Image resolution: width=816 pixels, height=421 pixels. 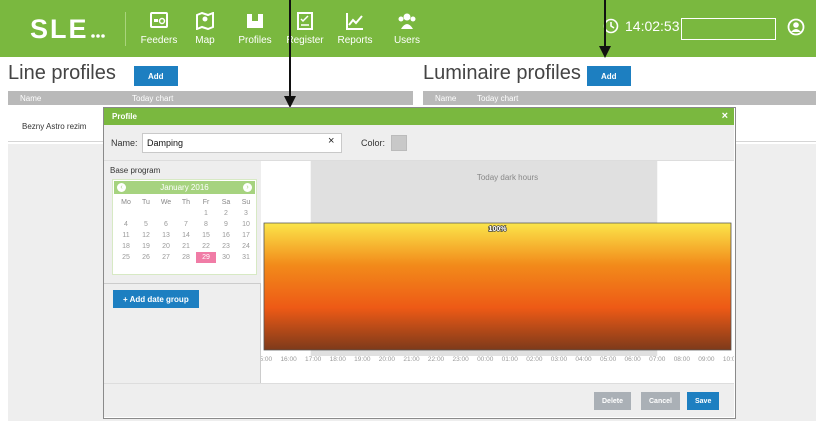 What do you see at coordinates (728, 29) in the screenshot?
I see `top-search-input` at bounding box center [728, 29].